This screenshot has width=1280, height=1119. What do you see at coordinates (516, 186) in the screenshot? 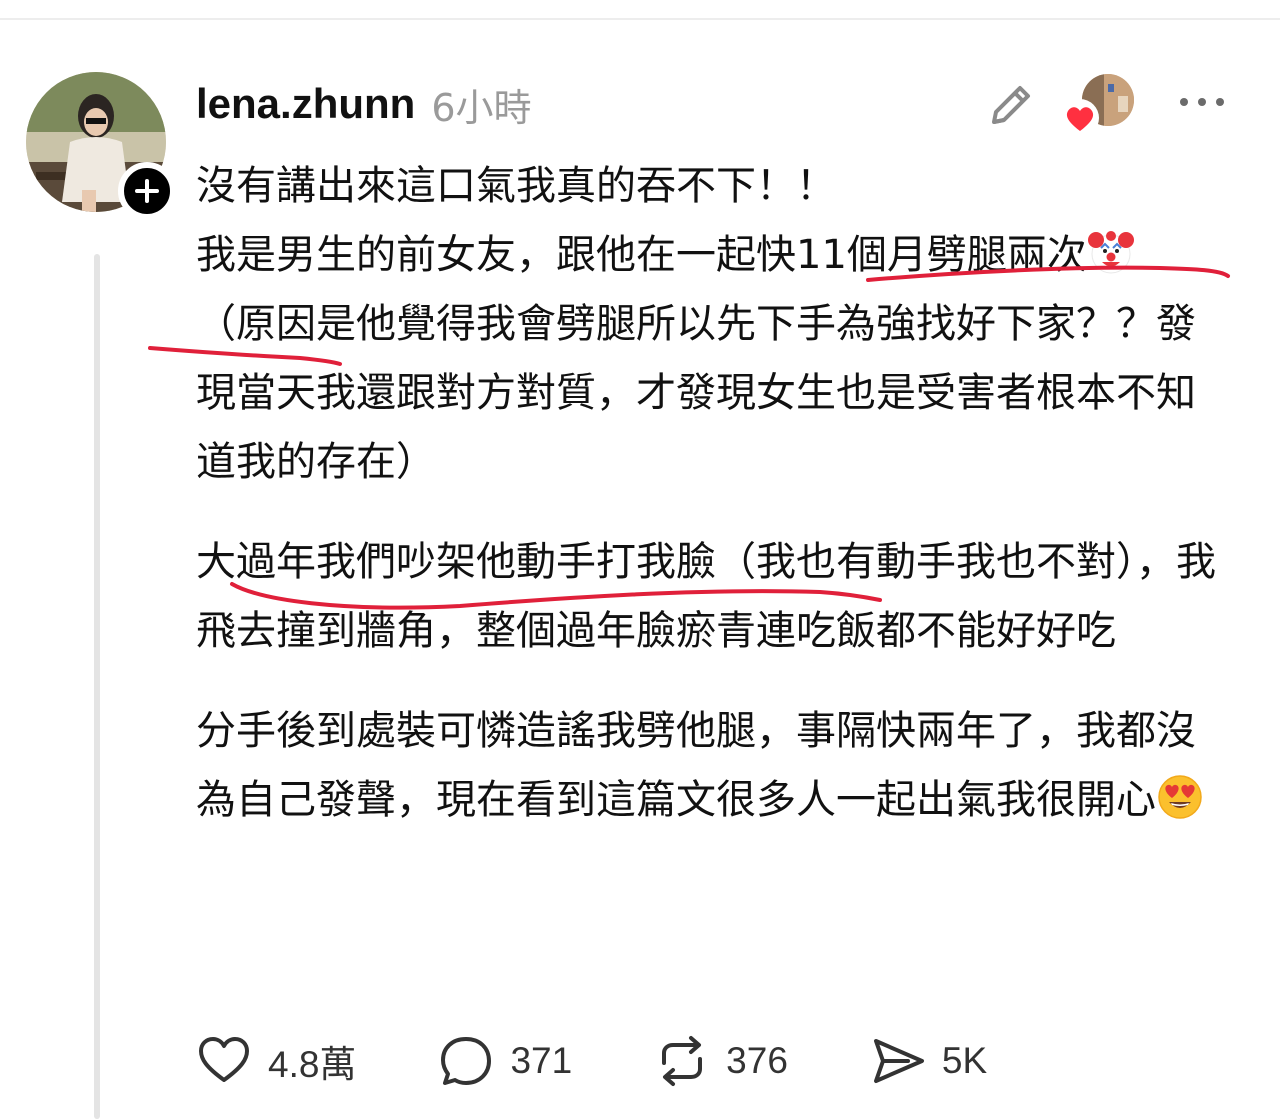
I see `post-text: 沒有講出來這口氣我真的吞不下！！` at bounding box center [516, 186].